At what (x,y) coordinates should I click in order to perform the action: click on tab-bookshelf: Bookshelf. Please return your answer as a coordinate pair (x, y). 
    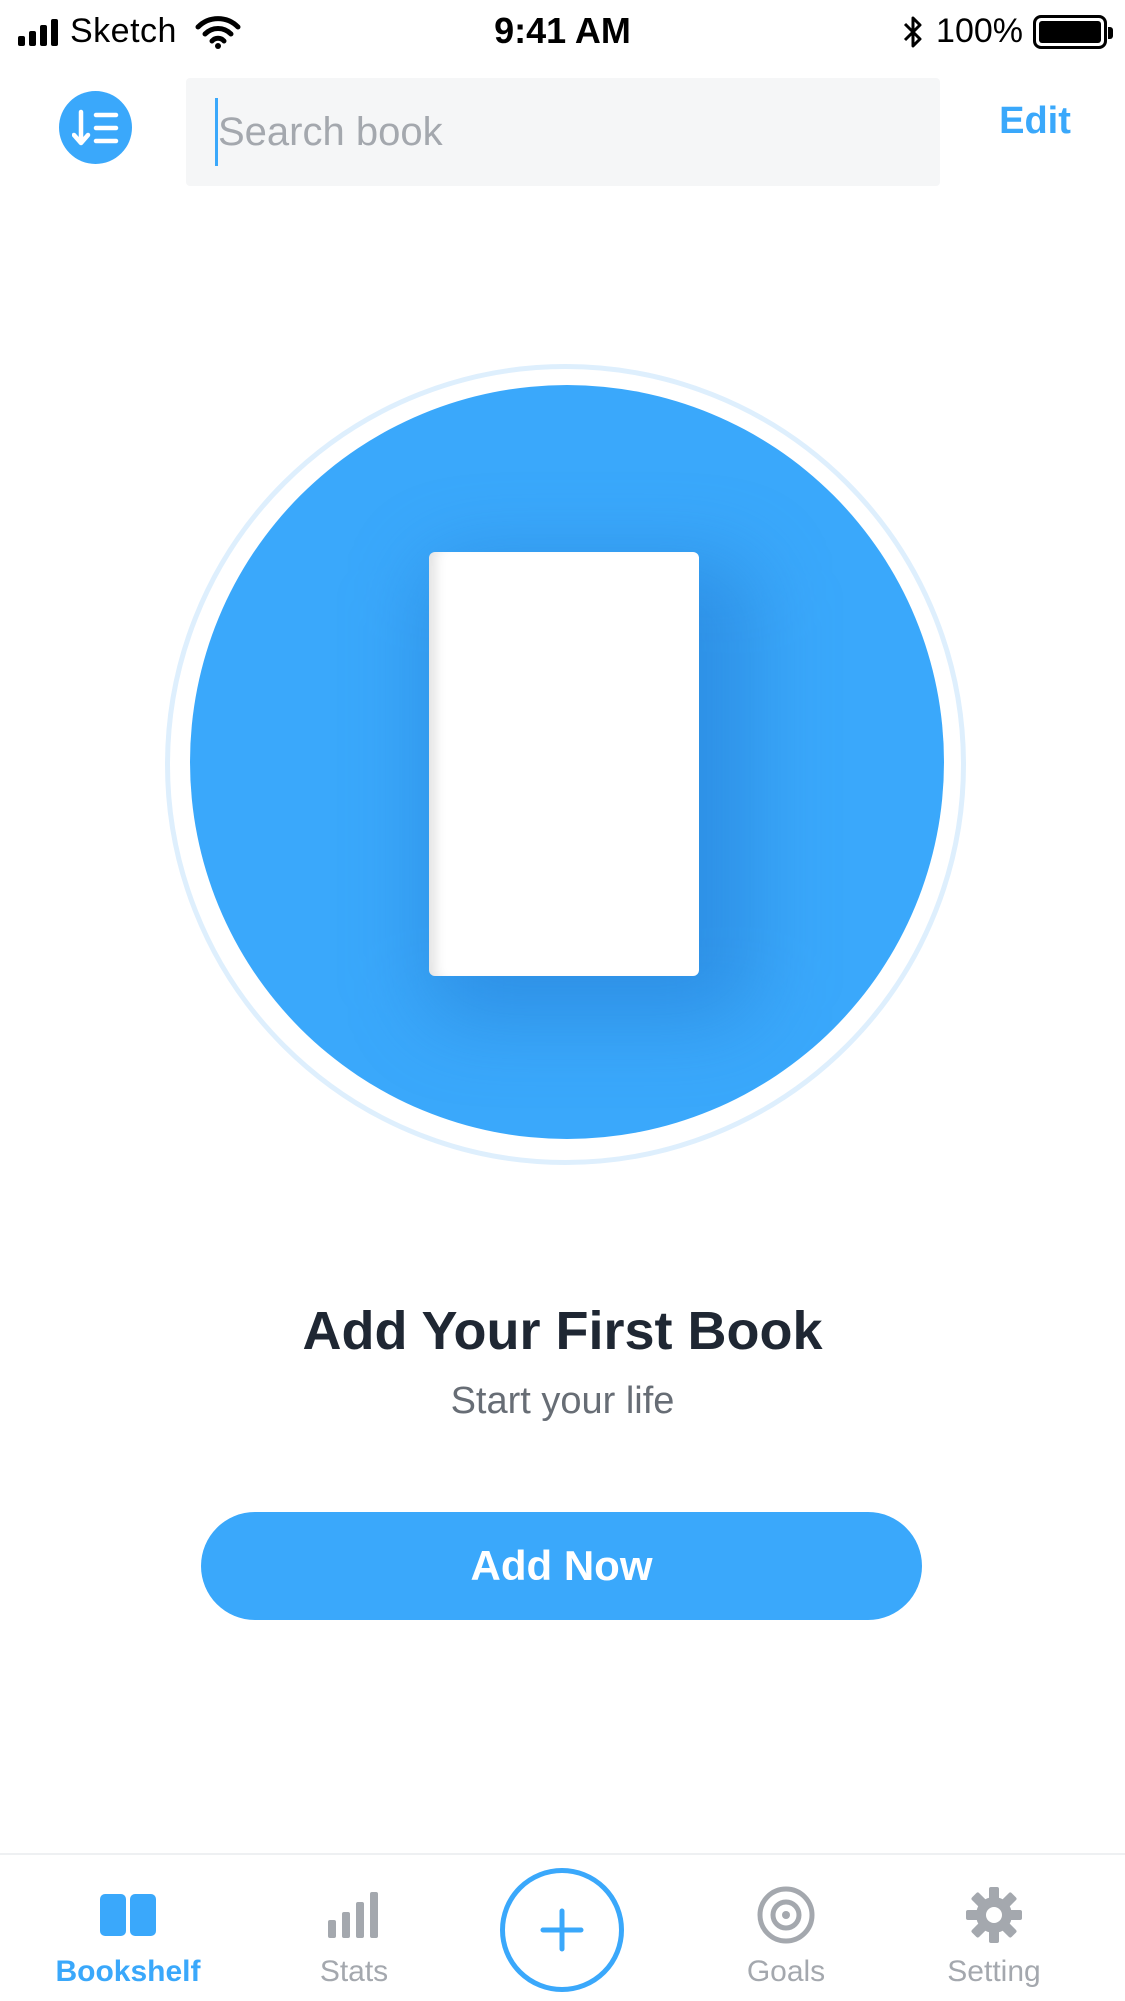
    Looking at the image, I should click on (128, 1928).